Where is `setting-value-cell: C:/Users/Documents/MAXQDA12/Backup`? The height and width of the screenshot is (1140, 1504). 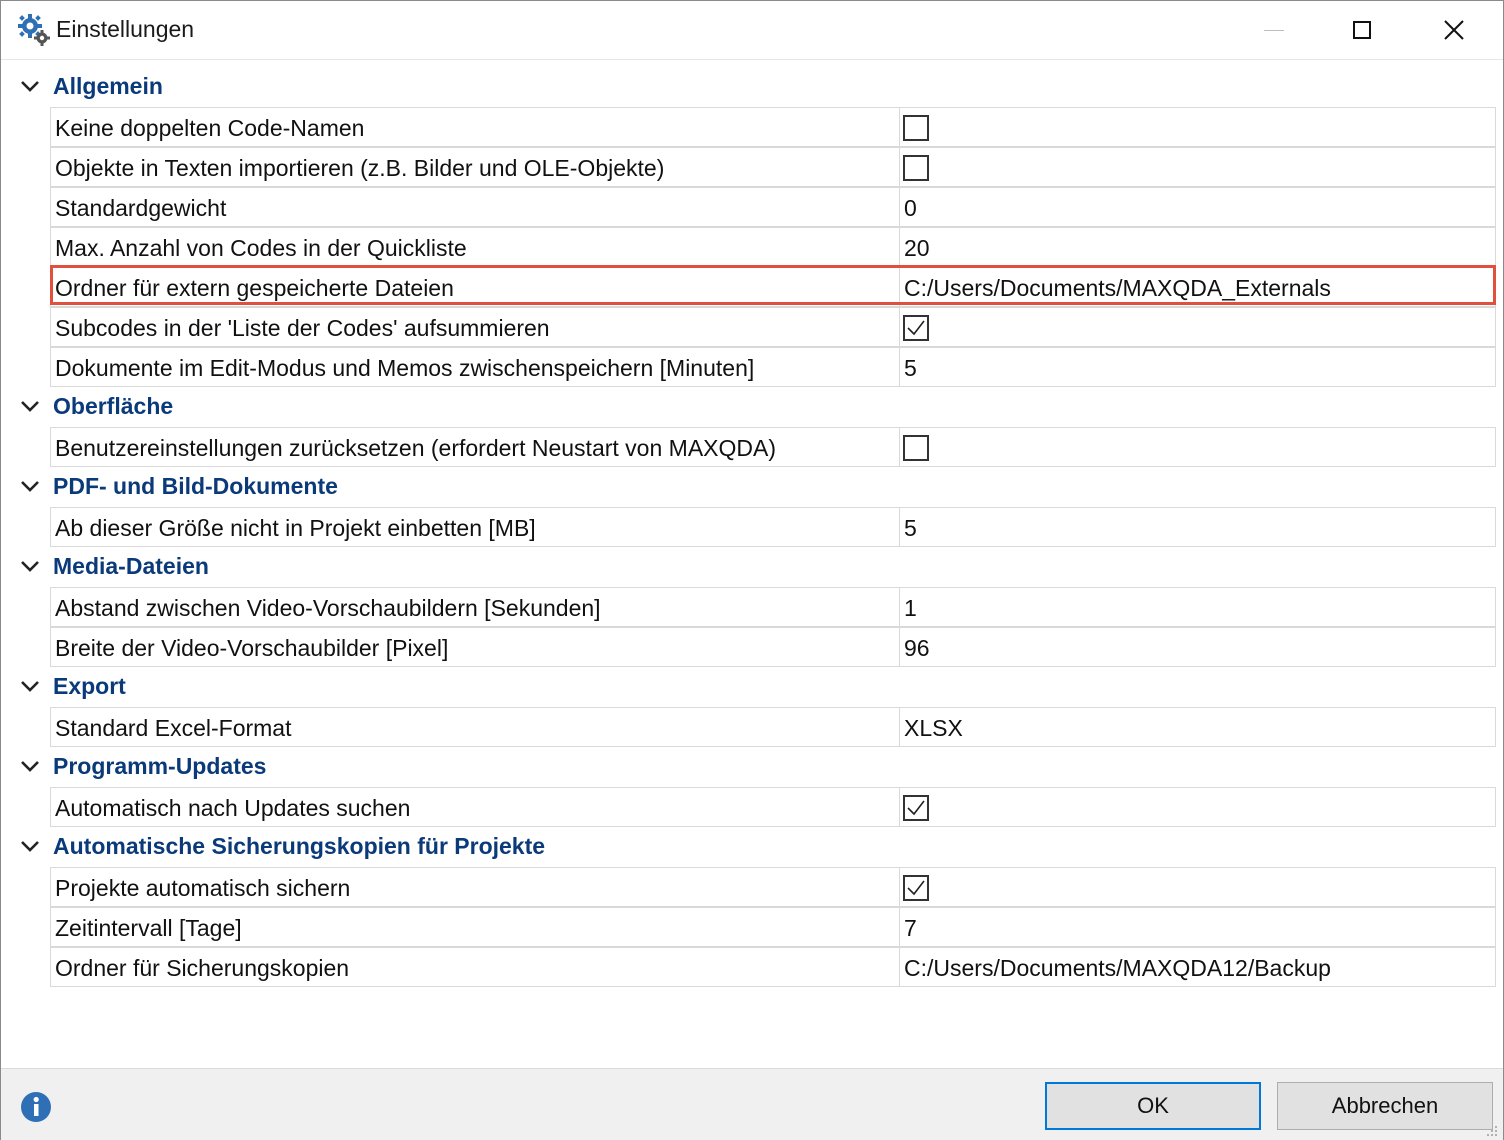 setting-value-cell: C:/Users/Documents/MAXQDA12/Backup is located at coordinates (1198, 967).